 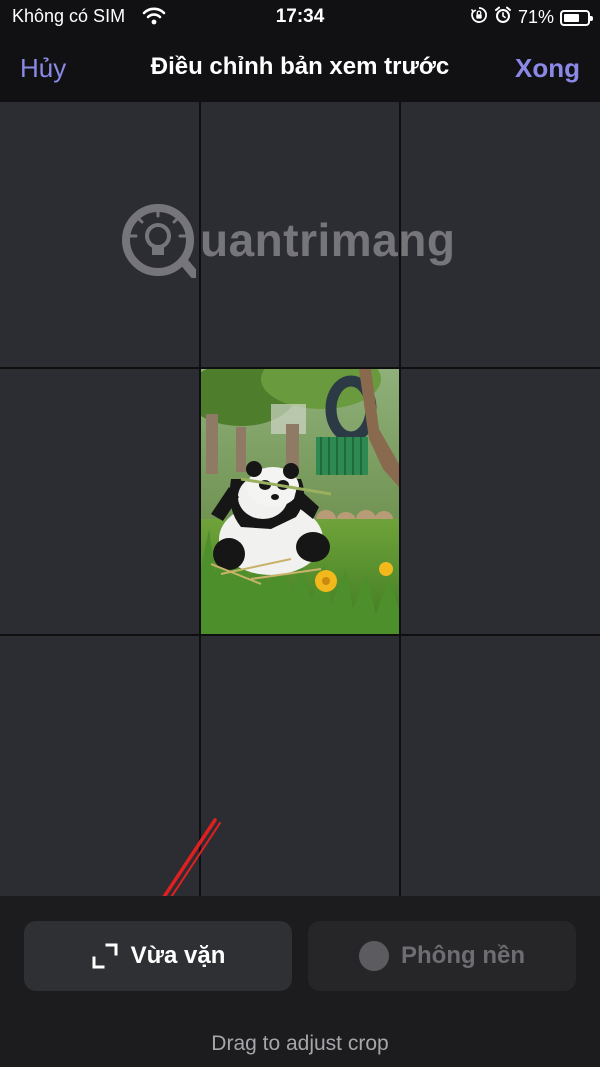 What do you see at coordinates (300, 501) in the screenshot?
I see `preview-photo` at bounding box center [300, 501].